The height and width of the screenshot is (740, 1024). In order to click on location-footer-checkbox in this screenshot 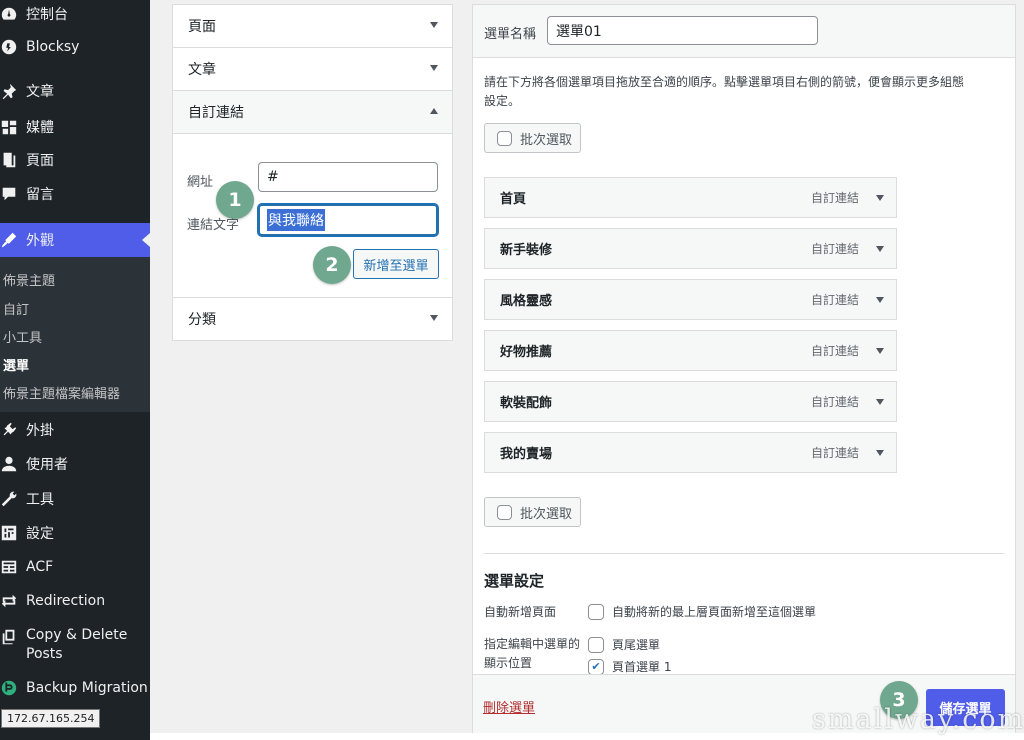, I will do `click(596, 644)`.